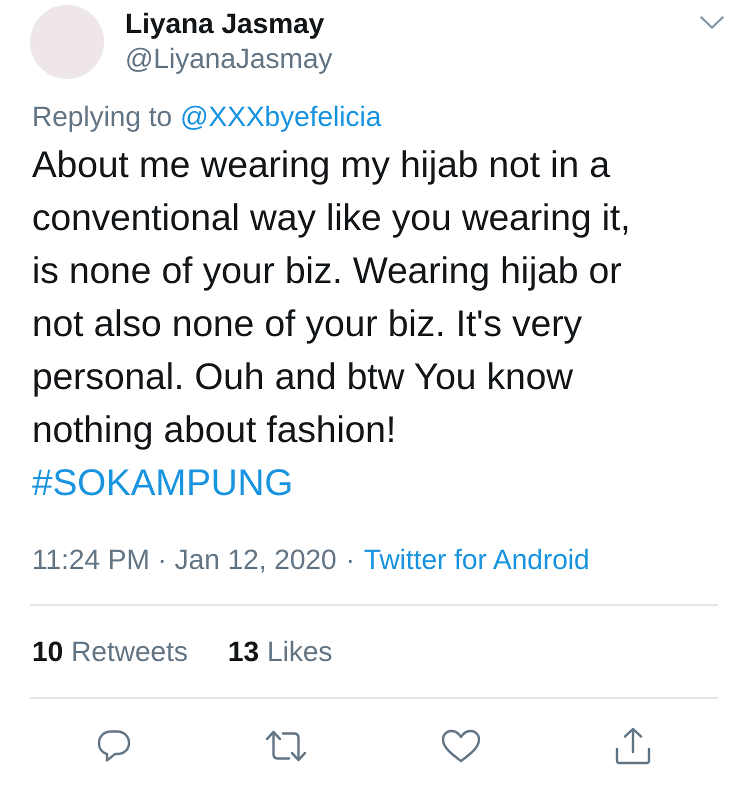 This screenshot has height=791, width=750. What do you see at coordinates (281, 116) in the screenshot?
I see `mention-link: @XXXbyefelicia` at bounding box center [281, 116].